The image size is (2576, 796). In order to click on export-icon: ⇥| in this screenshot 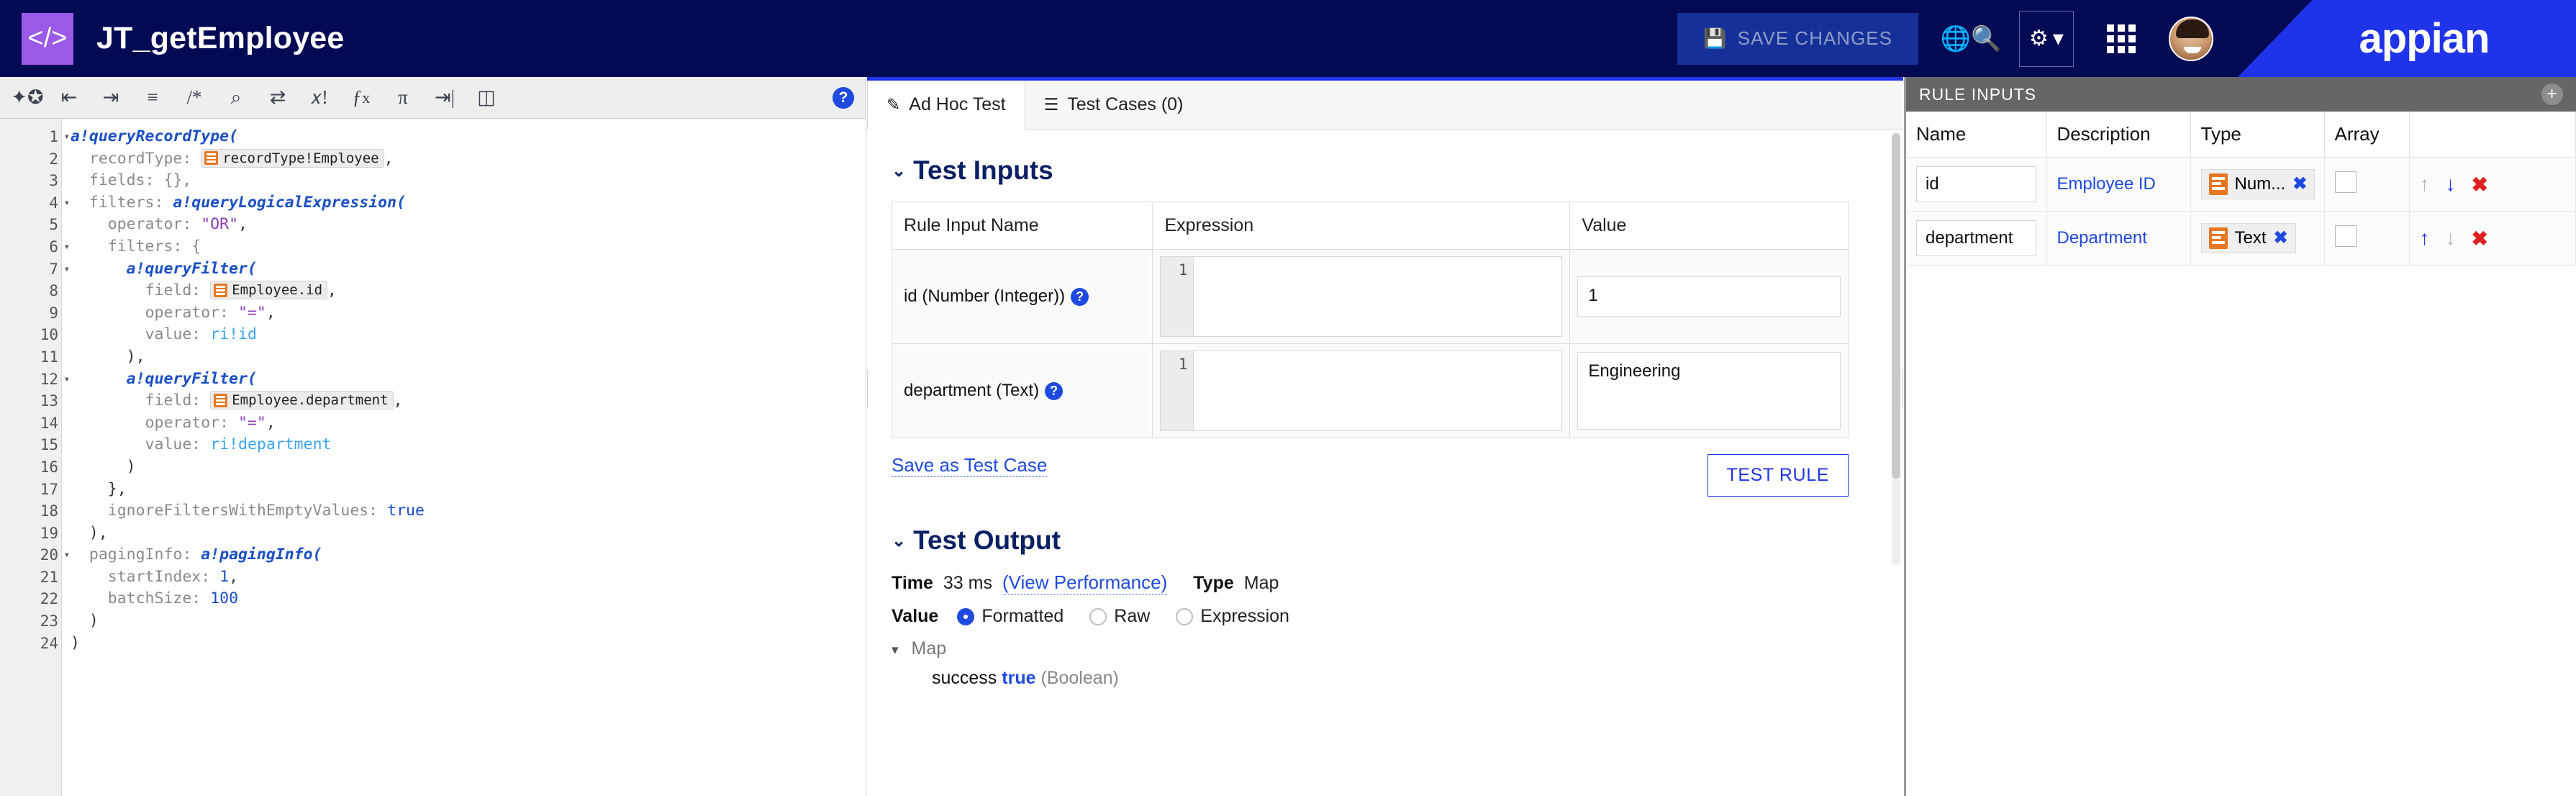, I will do `click(444, 98)`.